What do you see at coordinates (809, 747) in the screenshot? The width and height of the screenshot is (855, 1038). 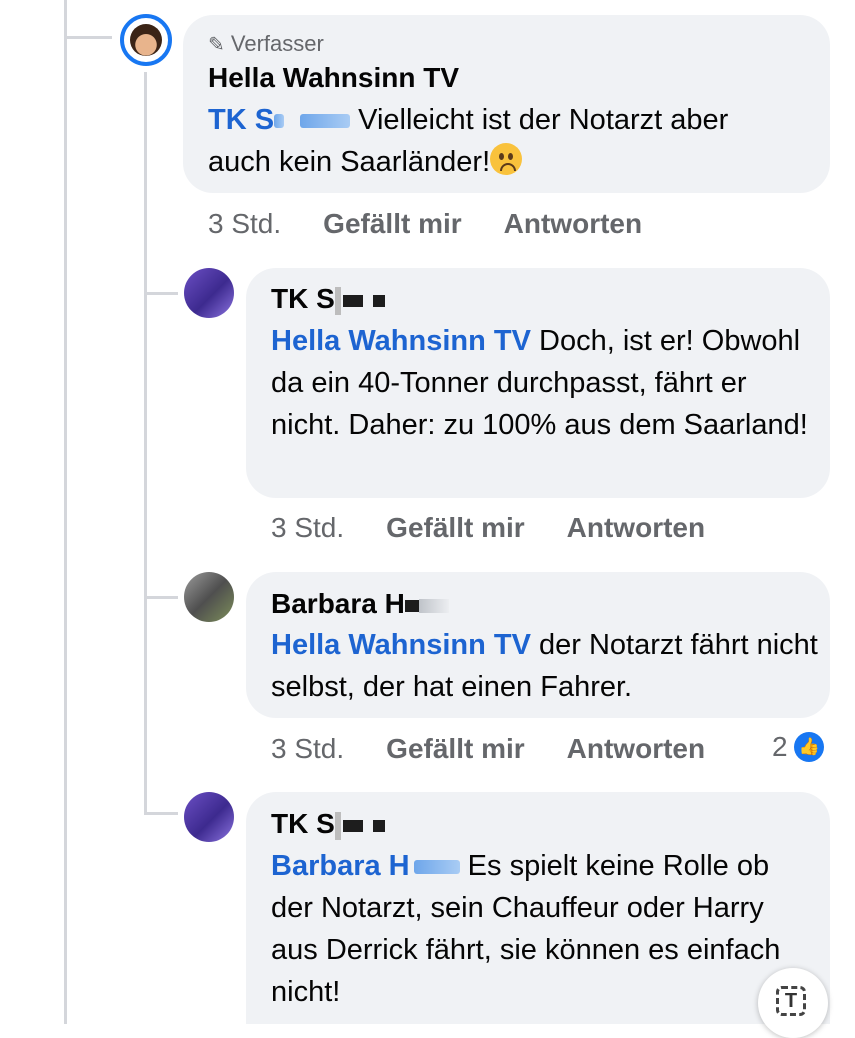 I see `like-reaction-icon: 👍` at bounding box center [809, 747].